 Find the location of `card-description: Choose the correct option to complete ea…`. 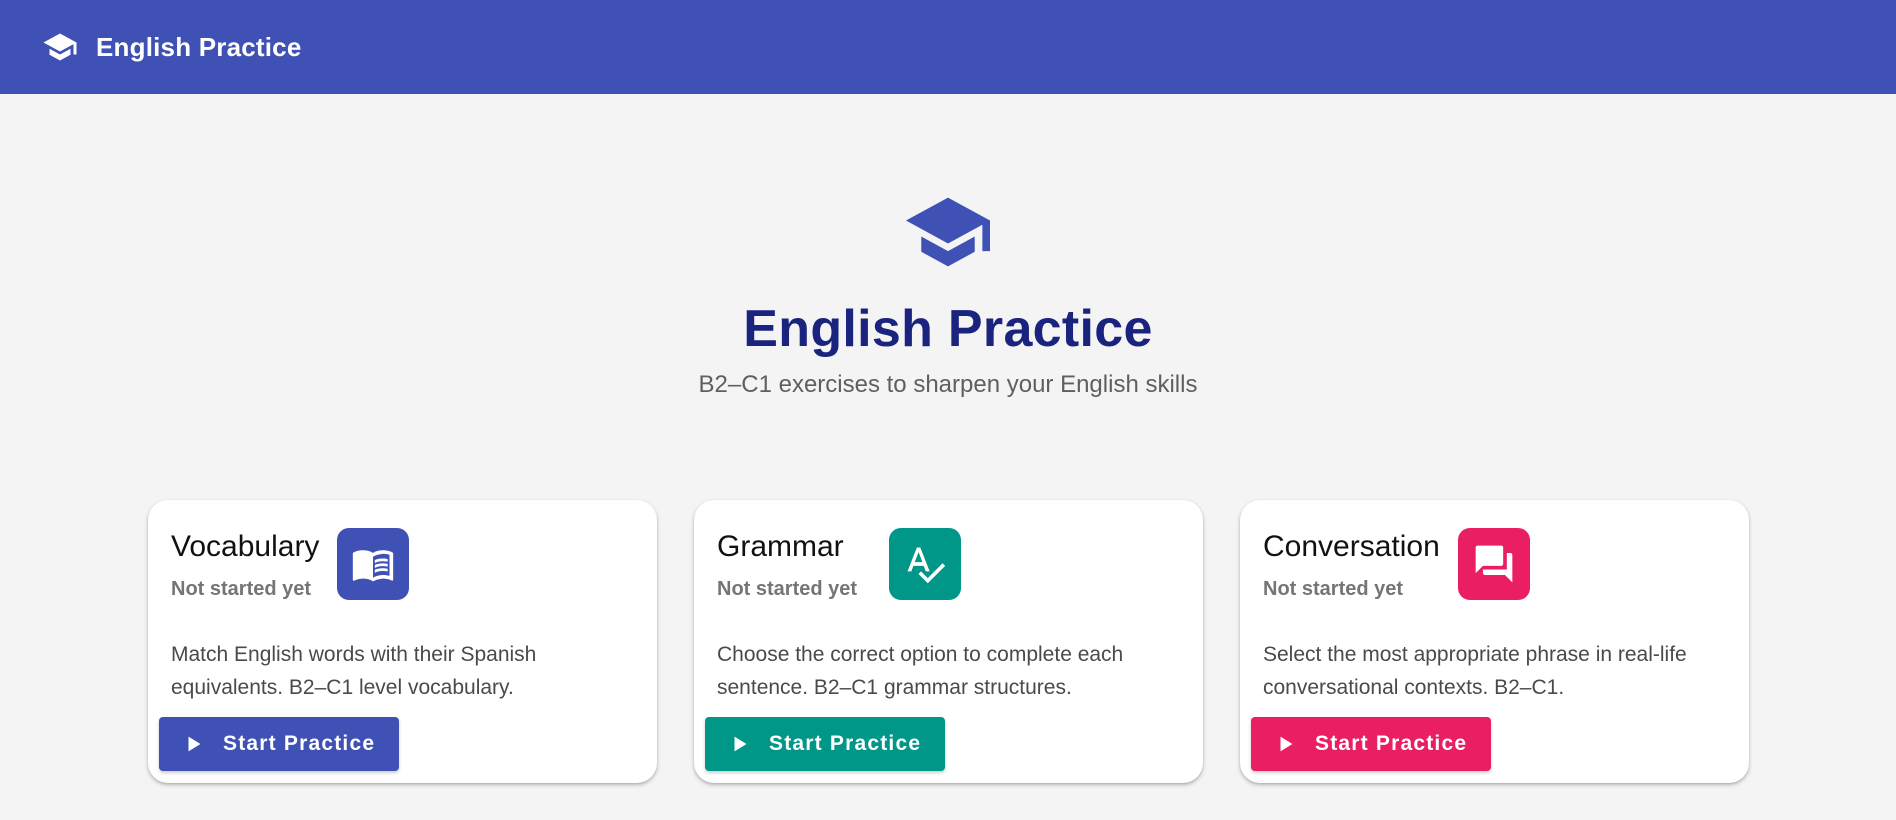

card-description: Choose the correct option to complete ea… is located at coordinates (920, 671).